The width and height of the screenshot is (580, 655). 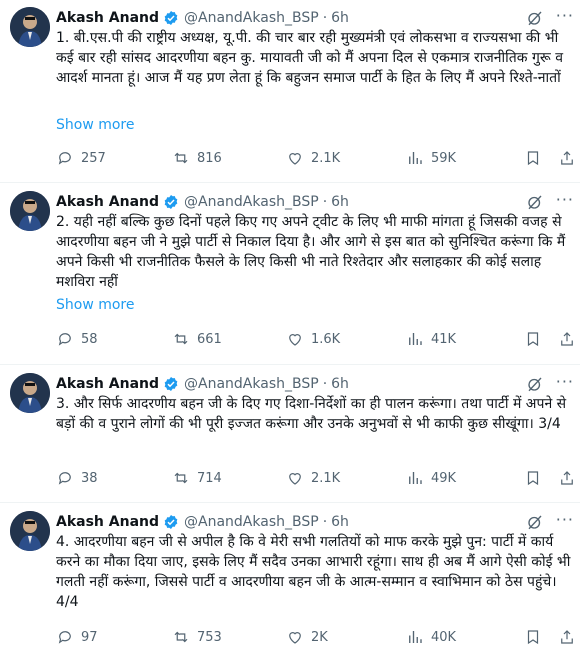 I want to click on repost-button: 753, so click(x=197, y=637).